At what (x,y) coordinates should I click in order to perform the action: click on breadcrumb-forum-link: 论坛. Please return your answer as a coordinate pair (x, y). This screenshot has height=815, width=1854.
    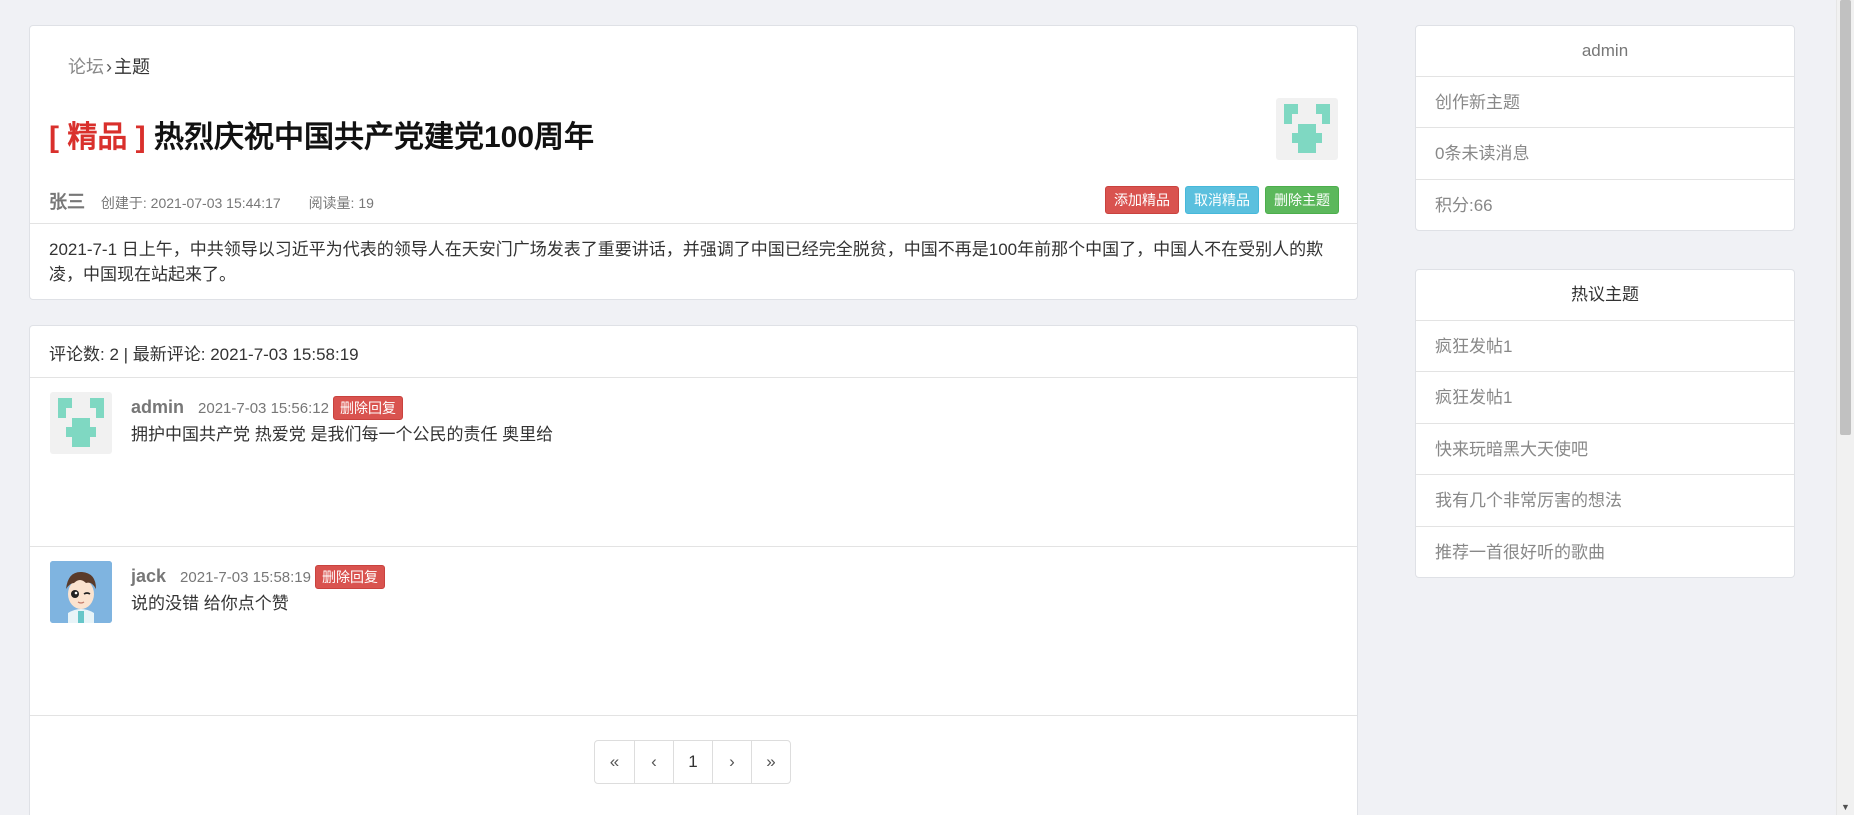
    Looking at the image, I should click on (86, 67).